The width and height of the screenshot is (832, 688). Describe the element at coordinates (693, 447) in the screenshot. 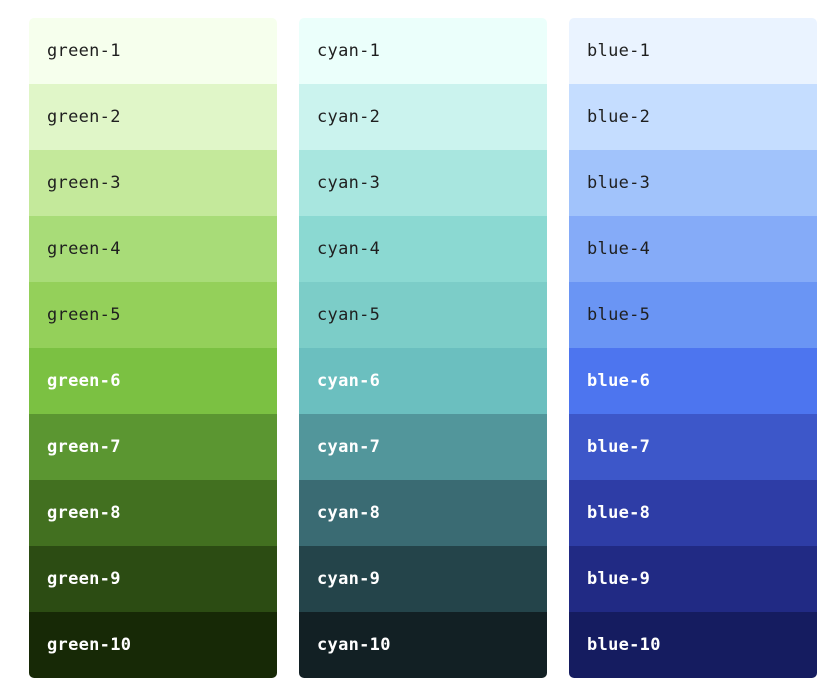

I see `swatch-blue-7: blue-7` at that location.